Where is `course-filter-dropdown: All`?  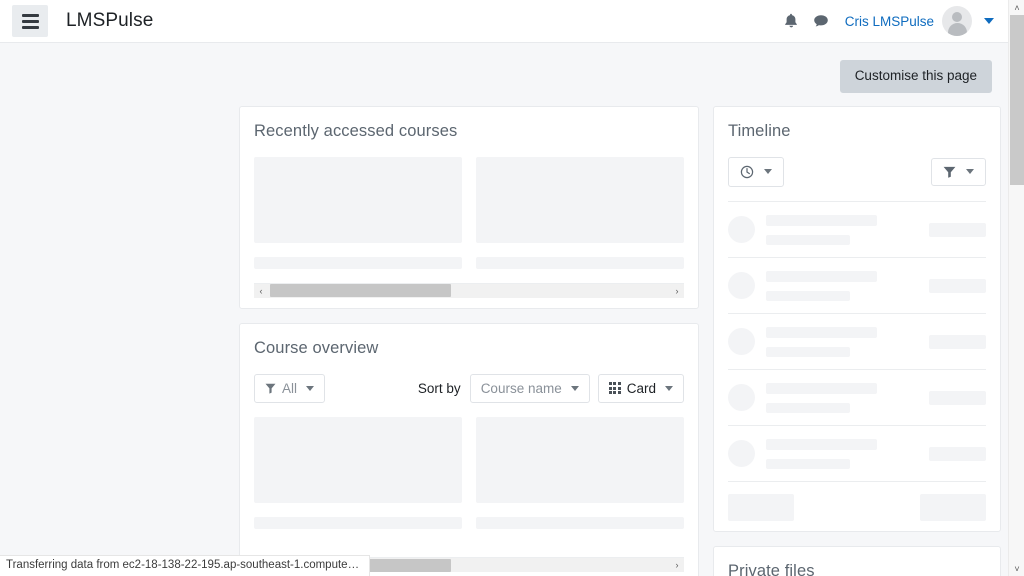 course-filter-dropdown: All is located at coordinates (290, 388).